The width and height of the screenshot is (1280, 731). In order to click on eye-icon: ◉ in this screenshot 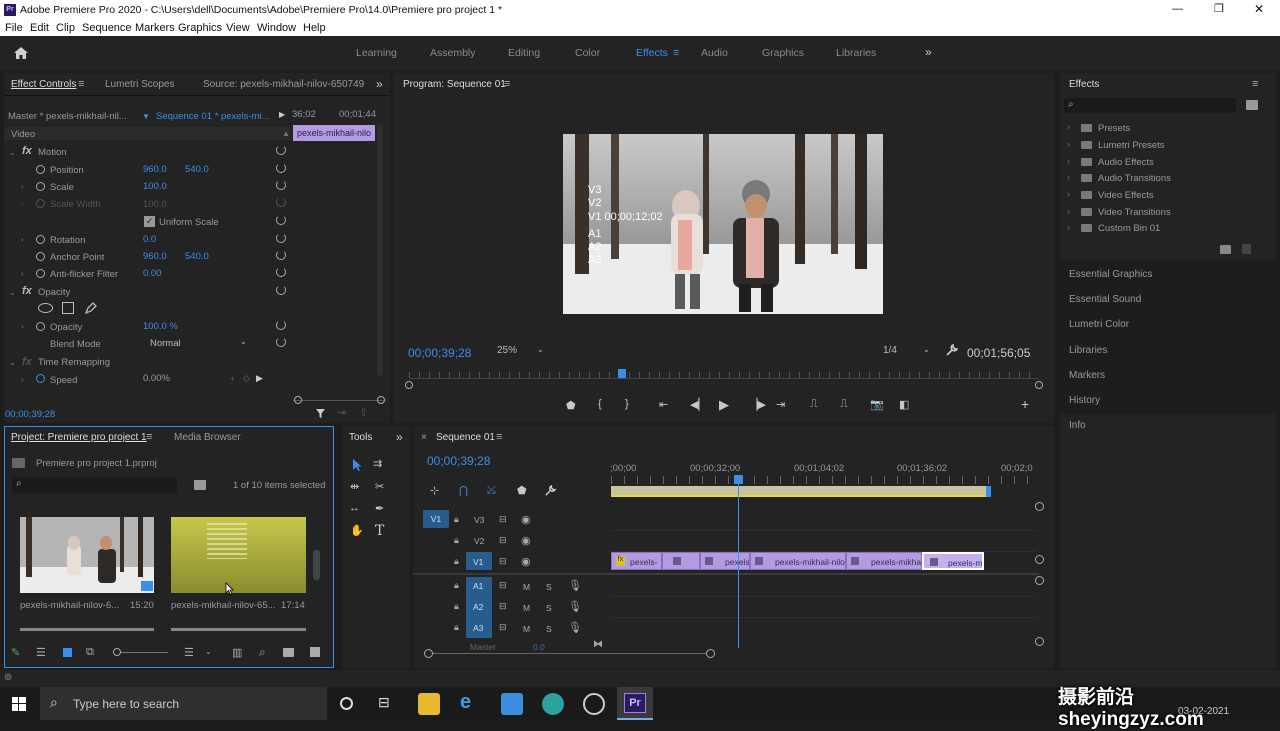, I will do `click(526, 561)`.